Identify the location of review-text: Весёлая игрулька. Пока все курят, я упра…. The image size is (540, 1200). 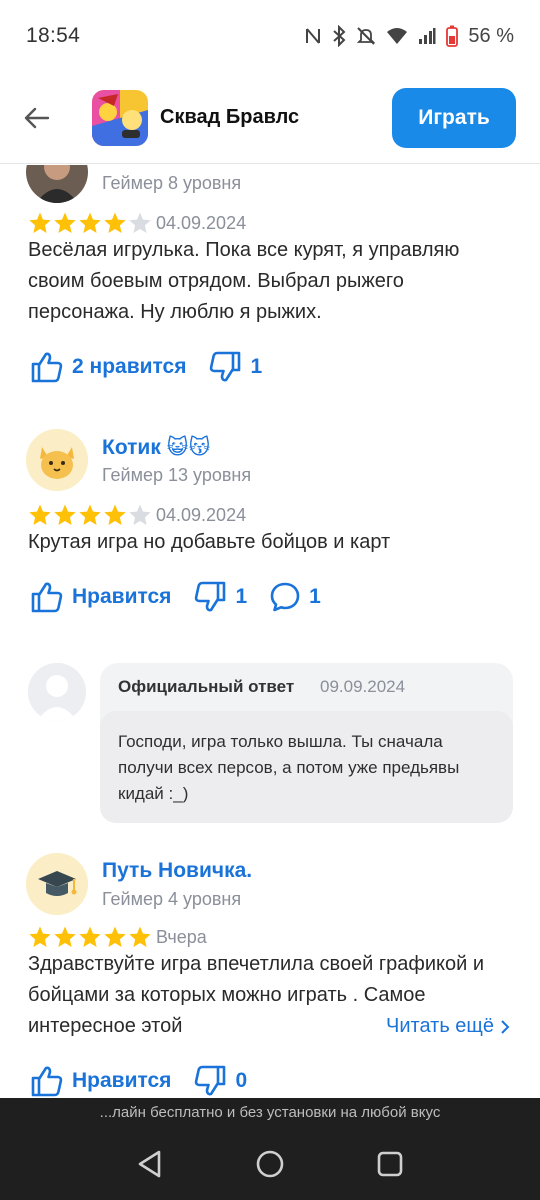
(244, 281).